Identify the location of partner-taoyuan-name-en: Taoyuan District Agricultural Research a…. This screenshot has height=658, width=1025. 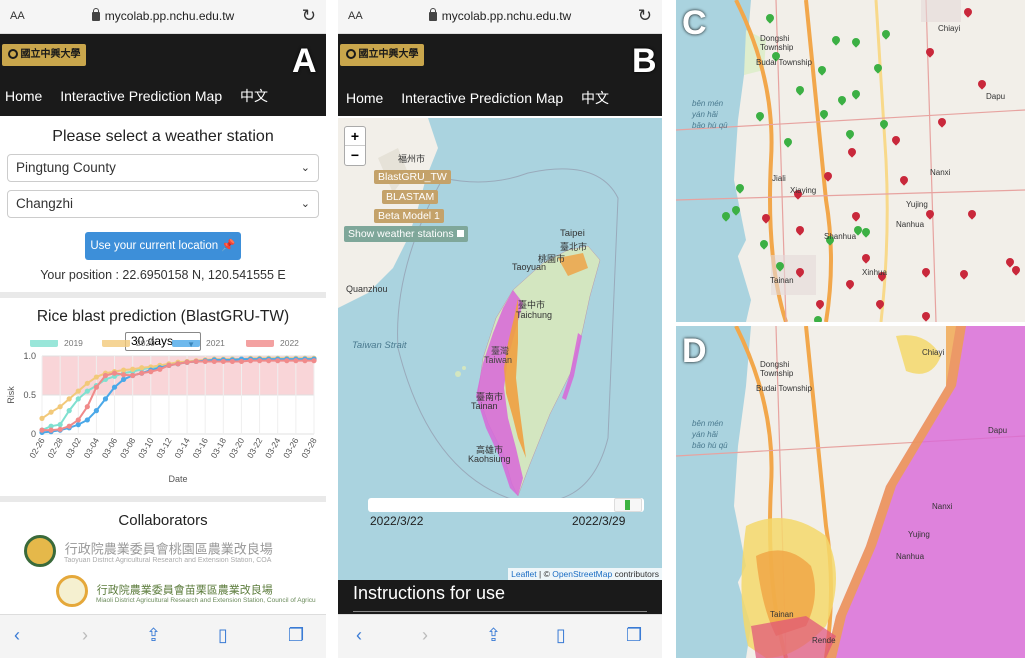
(168, 560).